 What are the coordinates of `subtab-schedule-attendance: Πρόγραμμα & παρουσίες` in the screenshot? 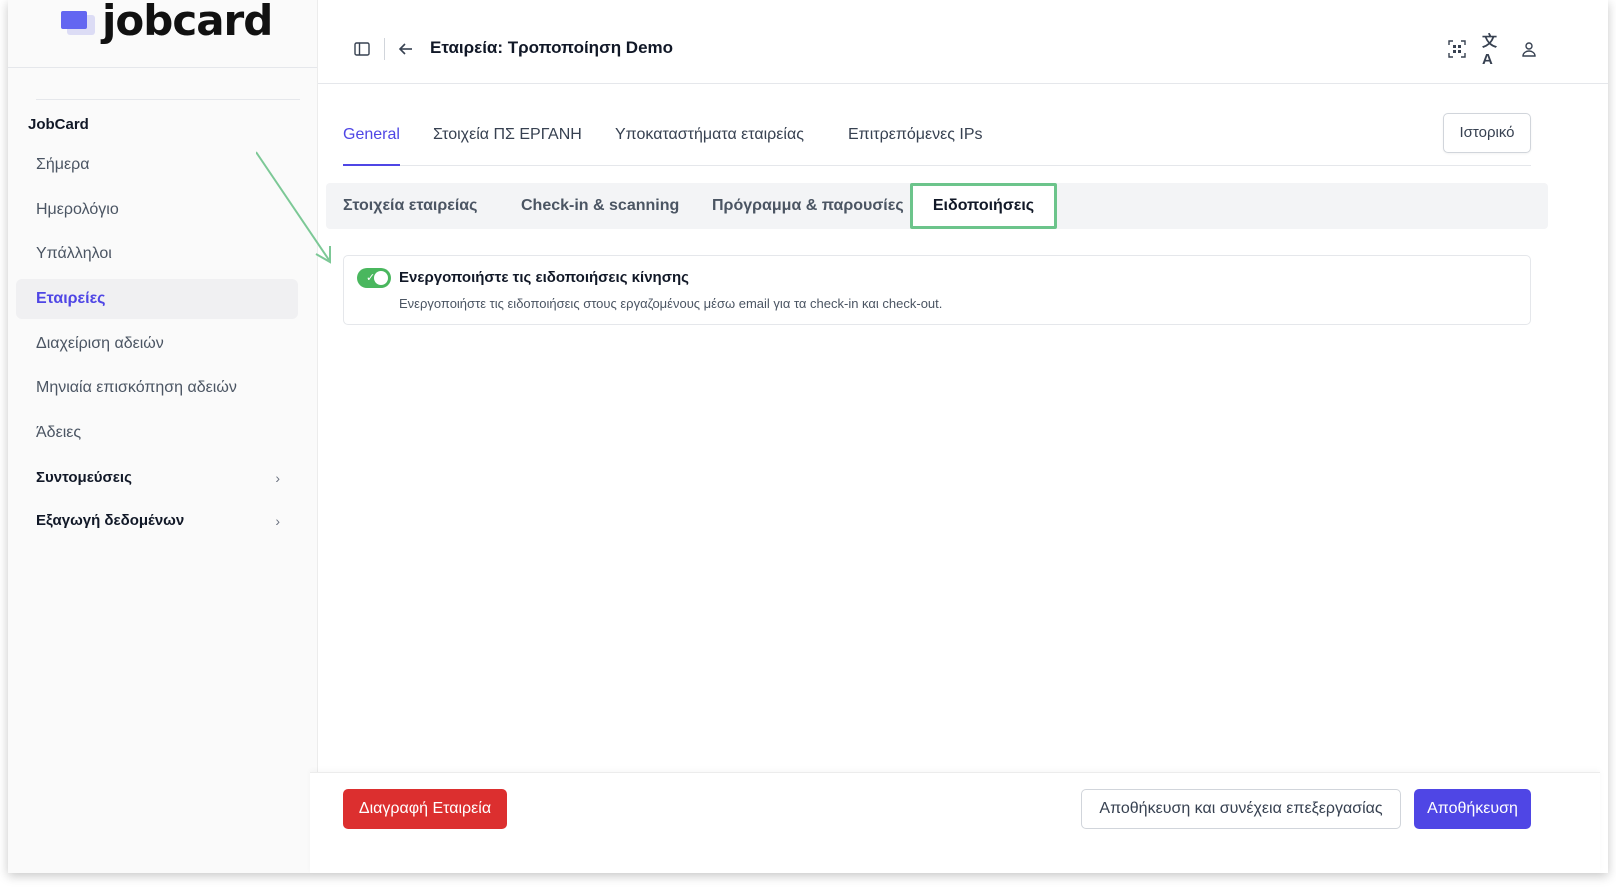 It's located at (808, 206).